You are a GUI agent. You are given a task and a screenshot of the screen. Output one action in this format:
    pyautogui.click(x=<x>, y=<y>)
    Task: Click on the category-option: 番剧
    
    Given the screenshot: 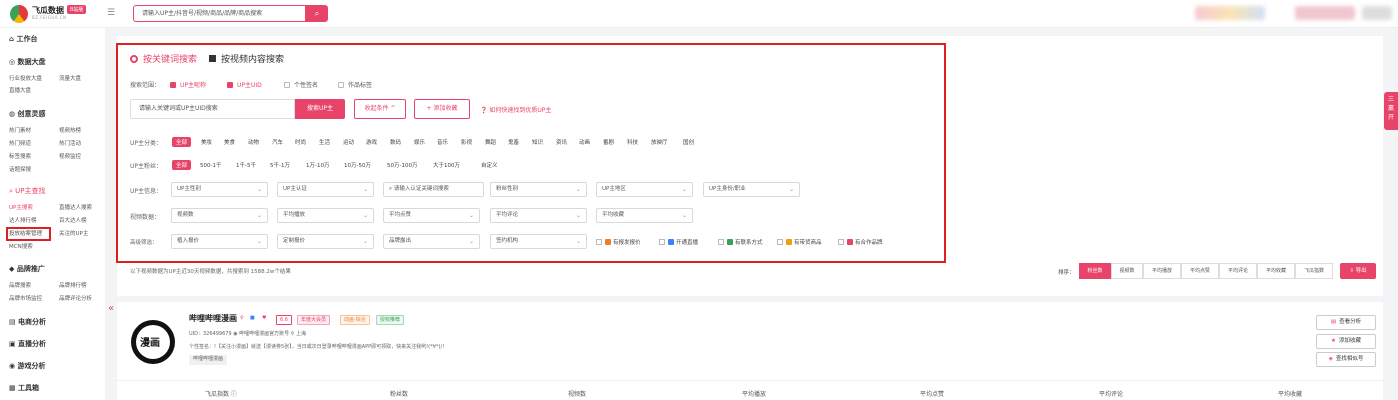 What is the action you would take?
    pyautogui.click(x=608, y=142)
    